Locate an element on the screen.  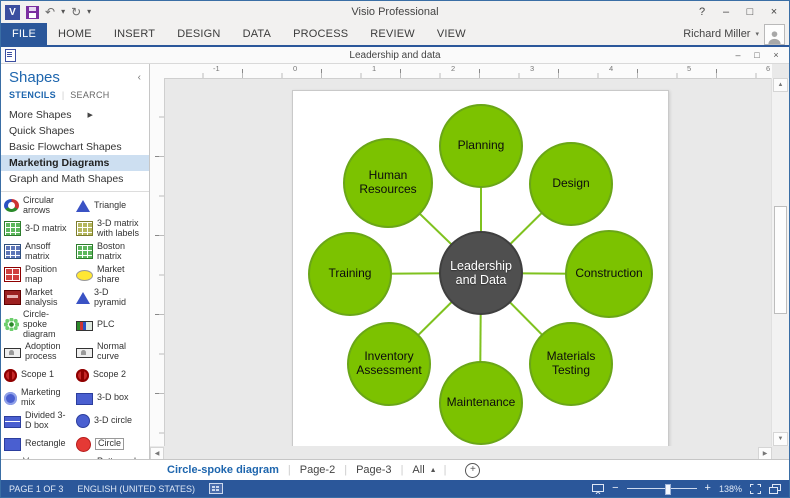
stencil-label: Normal curve is located at coordinates (112, 351).